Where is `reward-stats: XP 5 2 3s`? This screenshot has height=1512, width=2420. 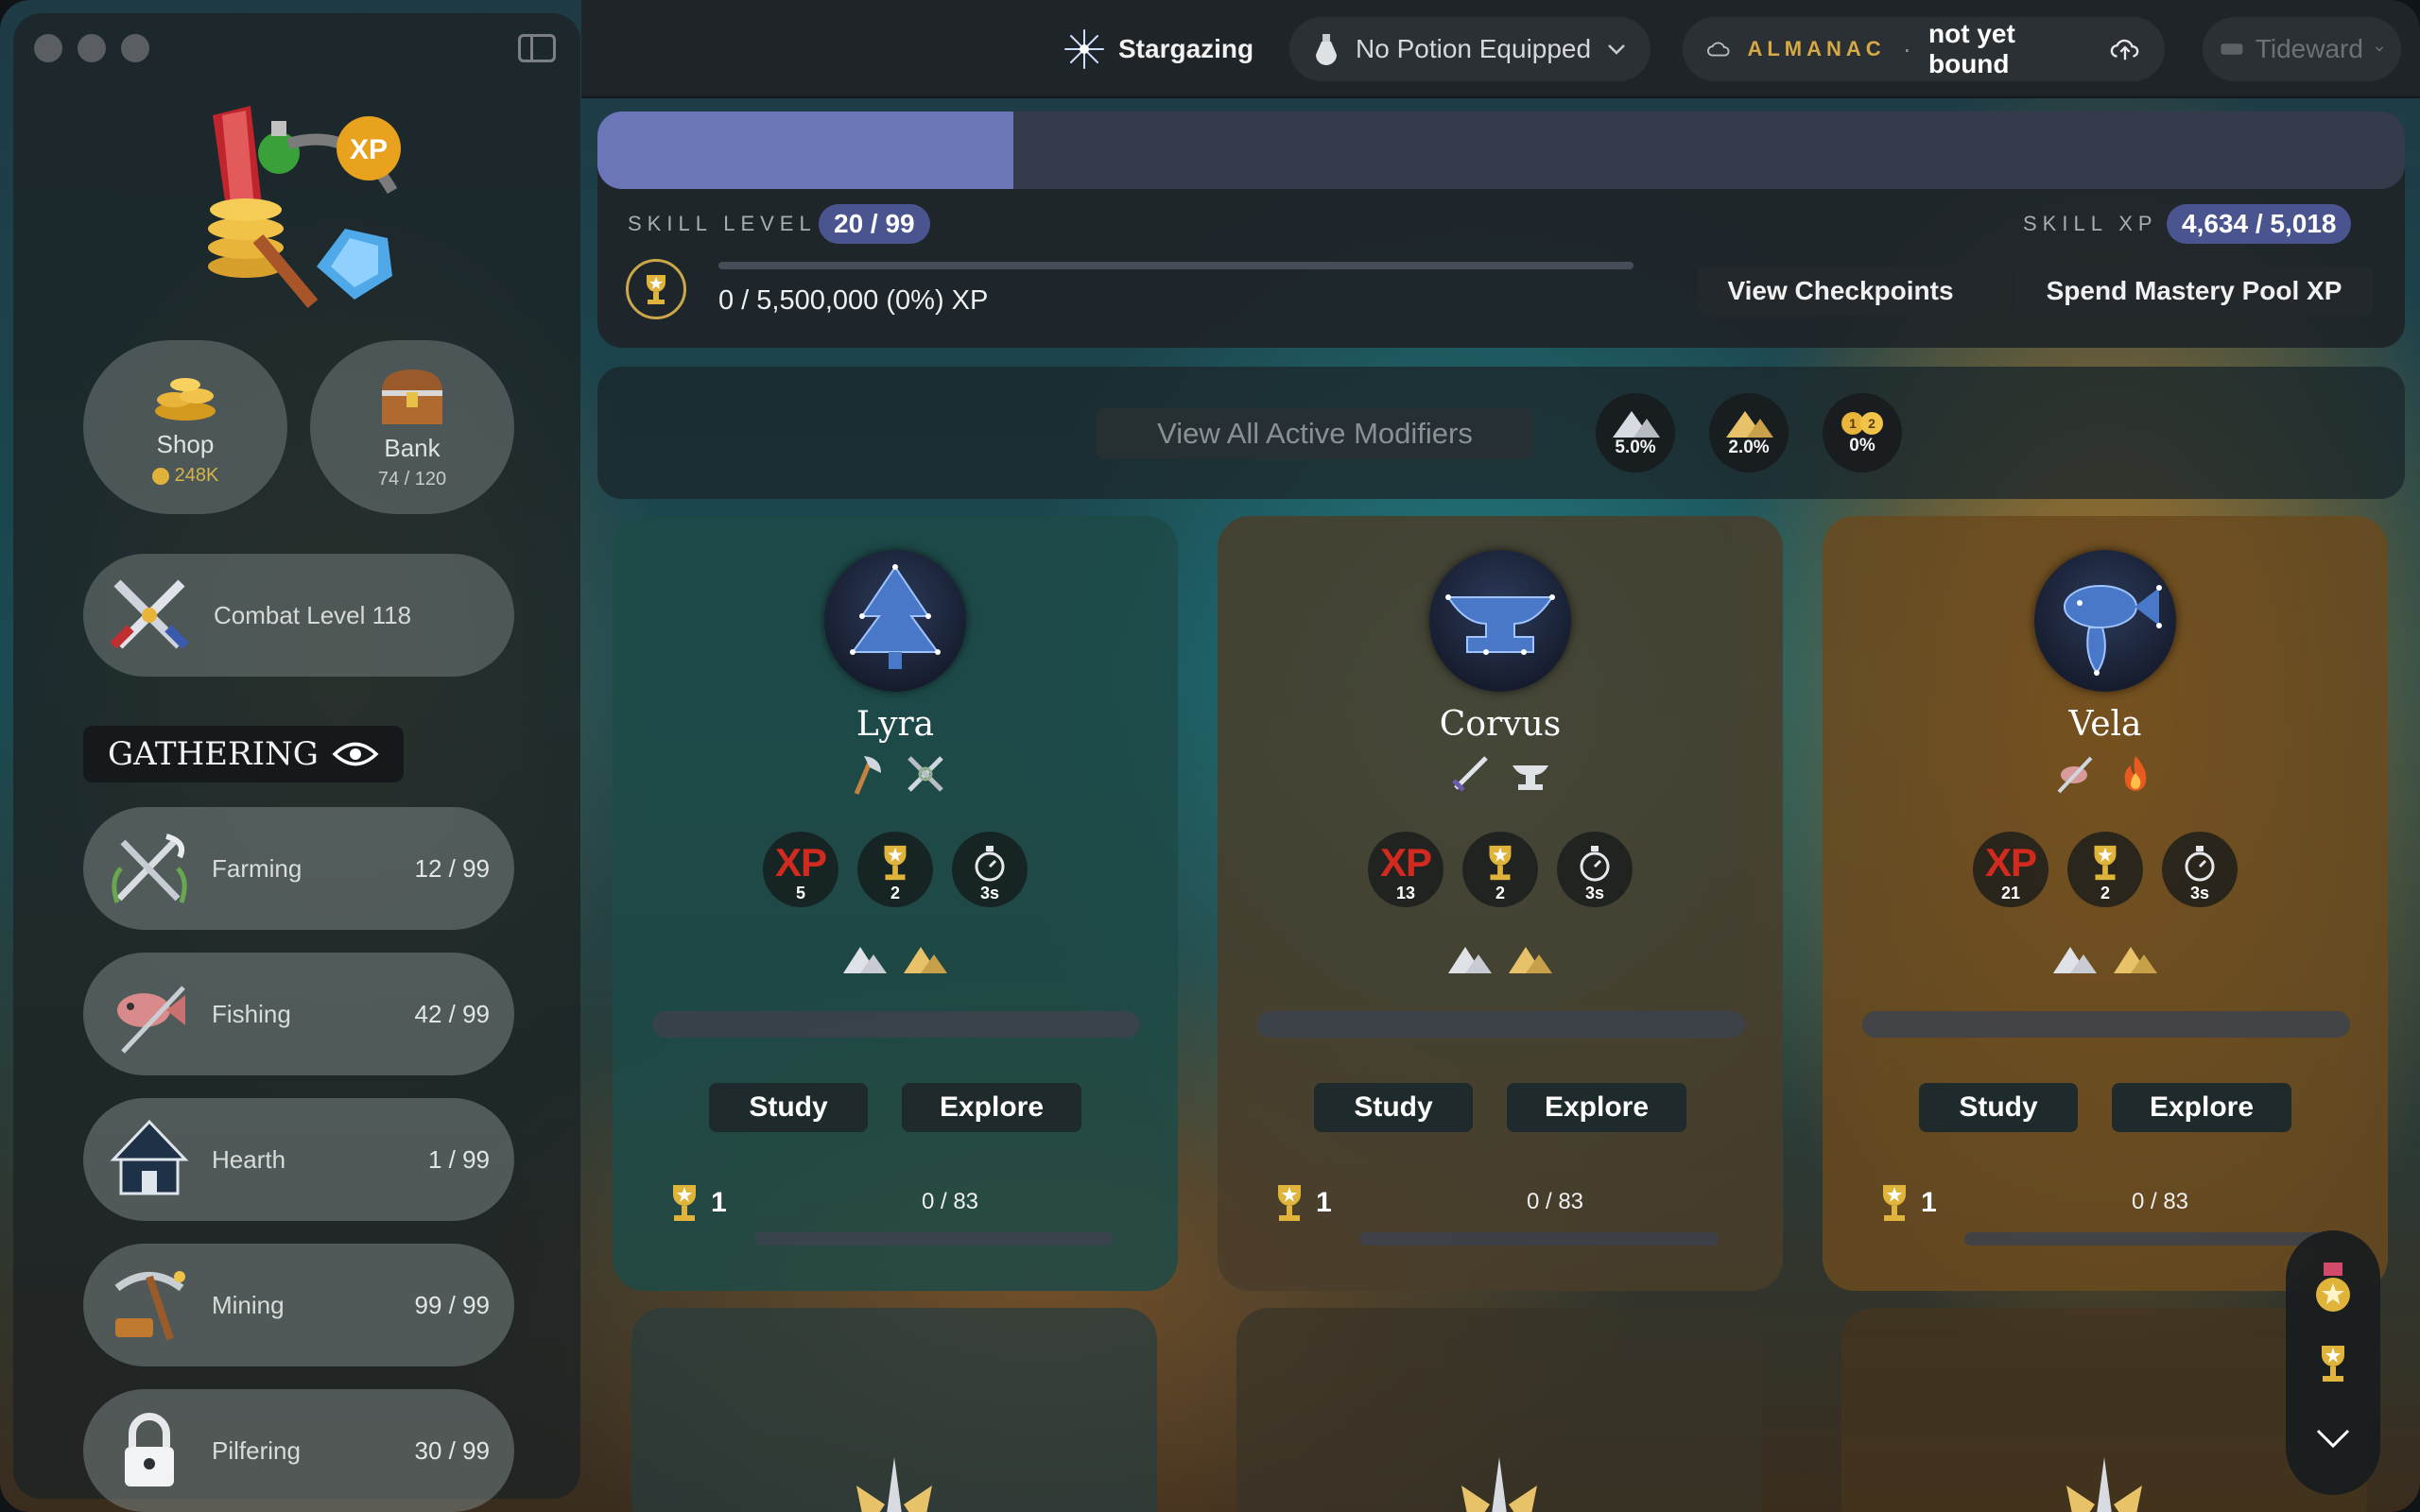 reward-stats: XP 5 2 3s is located at coordinates (895, 869).